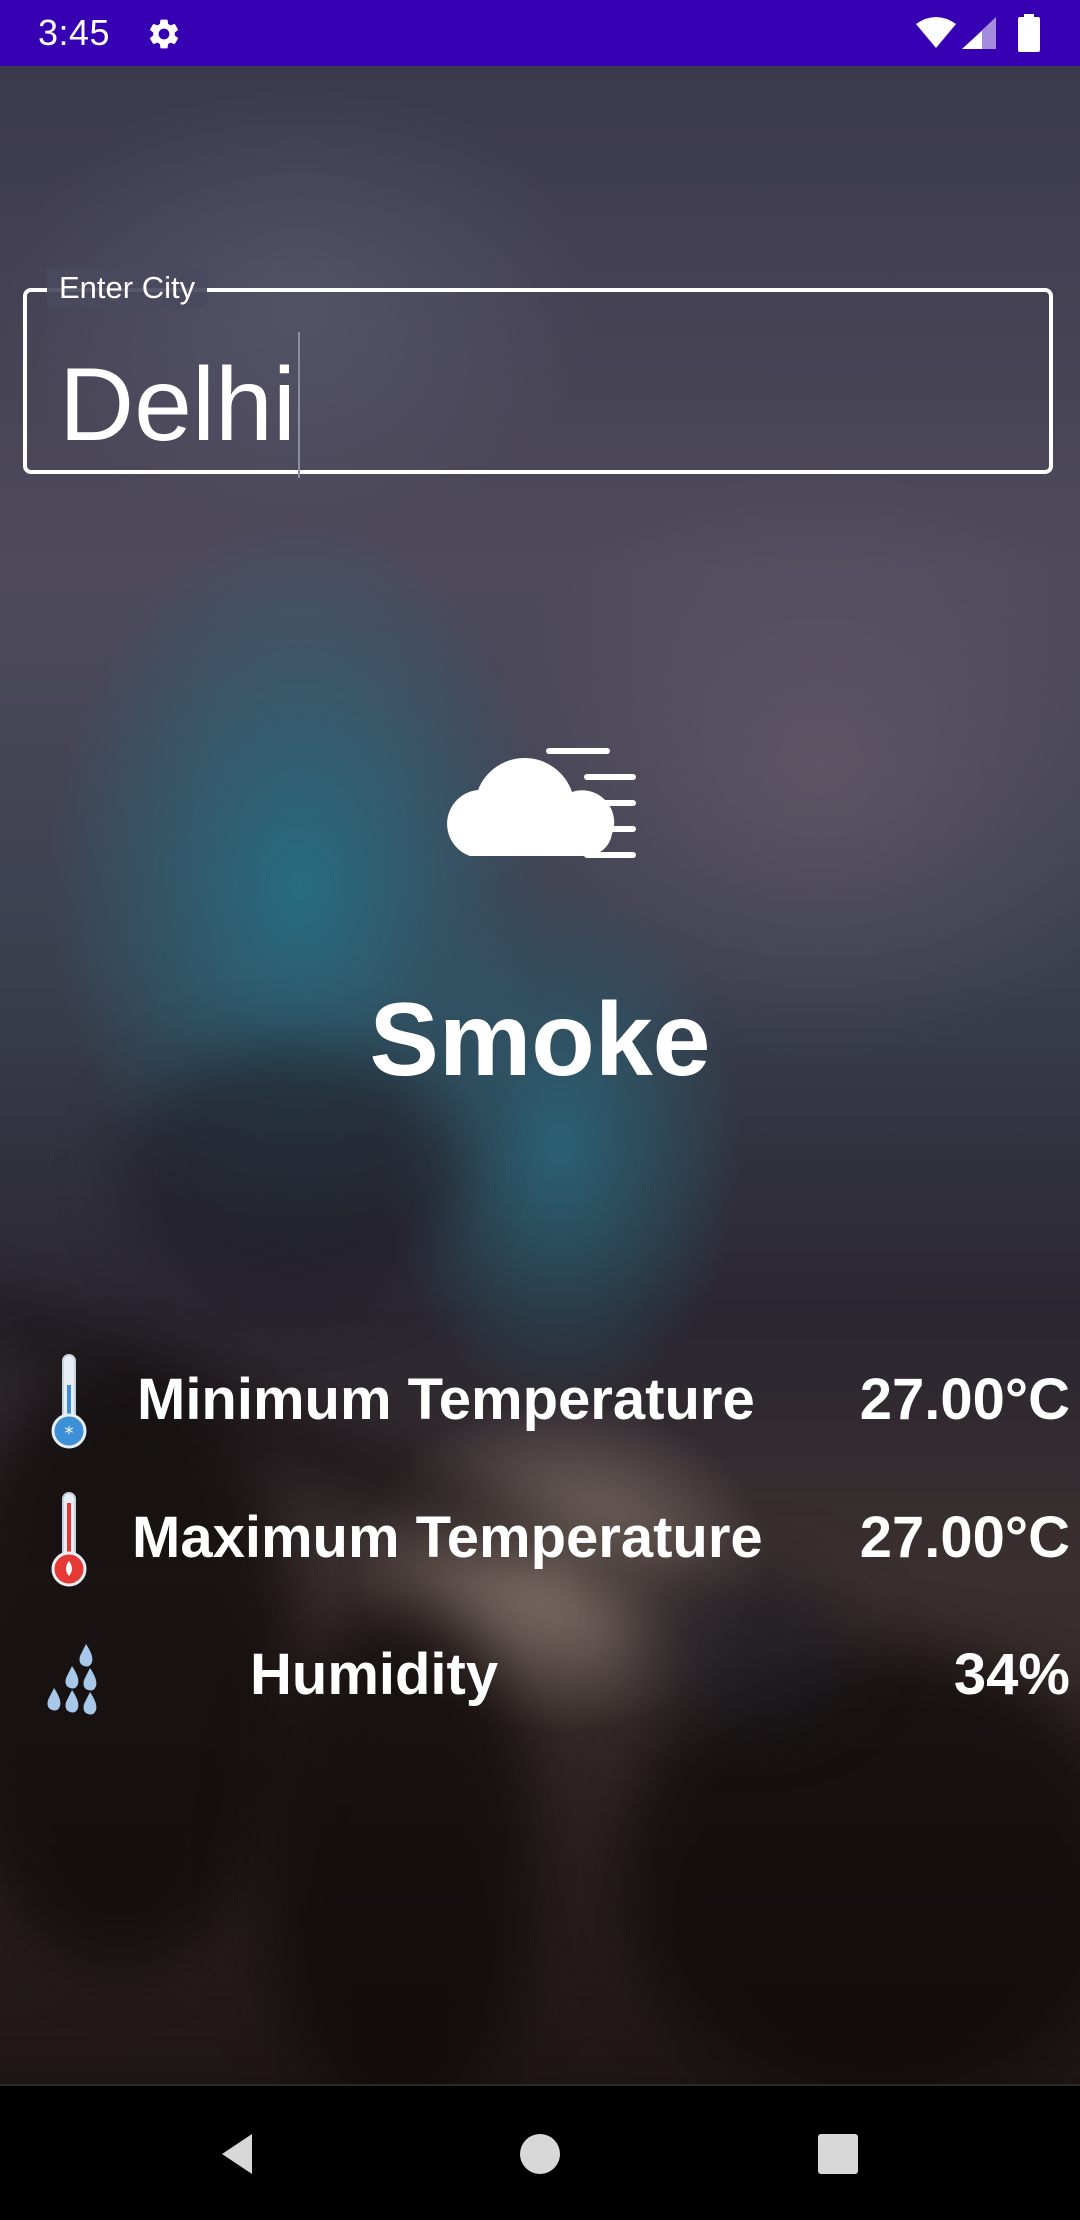 This screenshot has width=1080, height=2220. I want to click on humidity-drops-icon, so click(72, 1679).